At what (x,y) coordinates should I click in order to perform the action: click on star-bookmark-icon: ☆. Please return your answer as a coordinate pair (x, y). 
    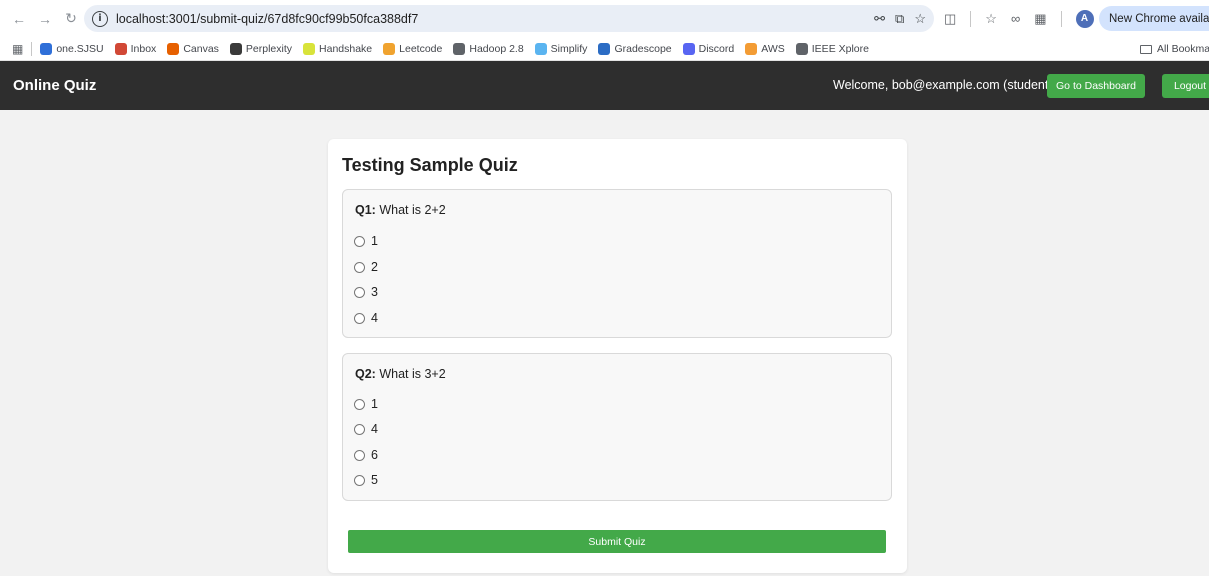
    Looking at the image, I should click on (920, 19).